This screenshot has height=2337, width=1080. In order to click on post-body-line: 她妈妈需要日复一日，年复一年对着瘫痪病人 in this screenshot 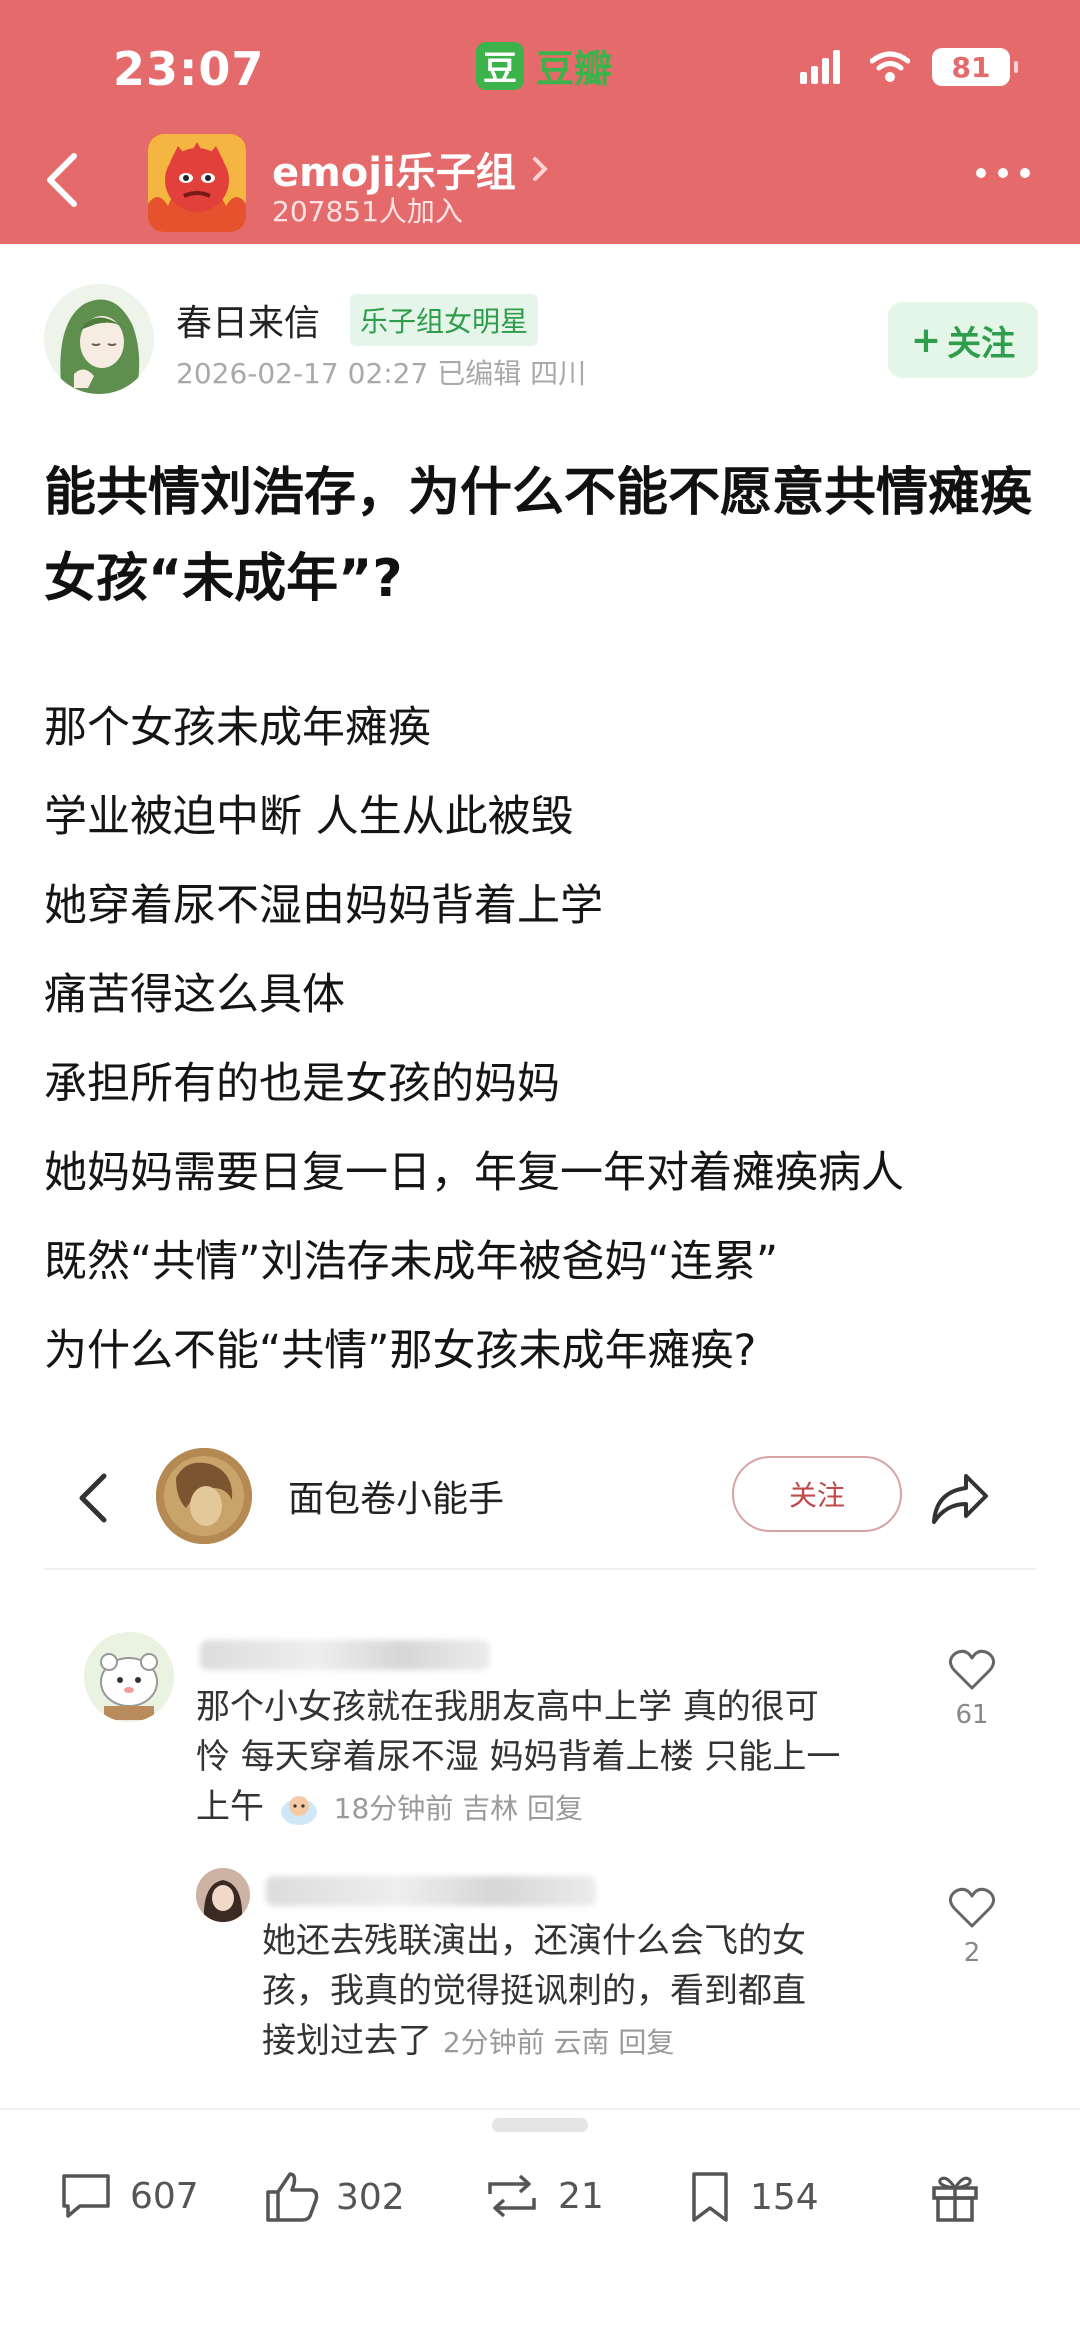, I will do `click(474, 1173)`.